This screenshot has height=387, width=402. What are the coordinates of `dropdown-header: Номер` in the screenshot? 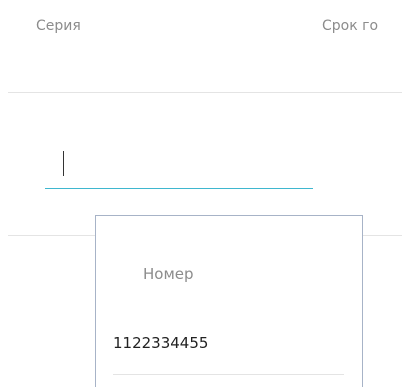 It's located at (168, 274).